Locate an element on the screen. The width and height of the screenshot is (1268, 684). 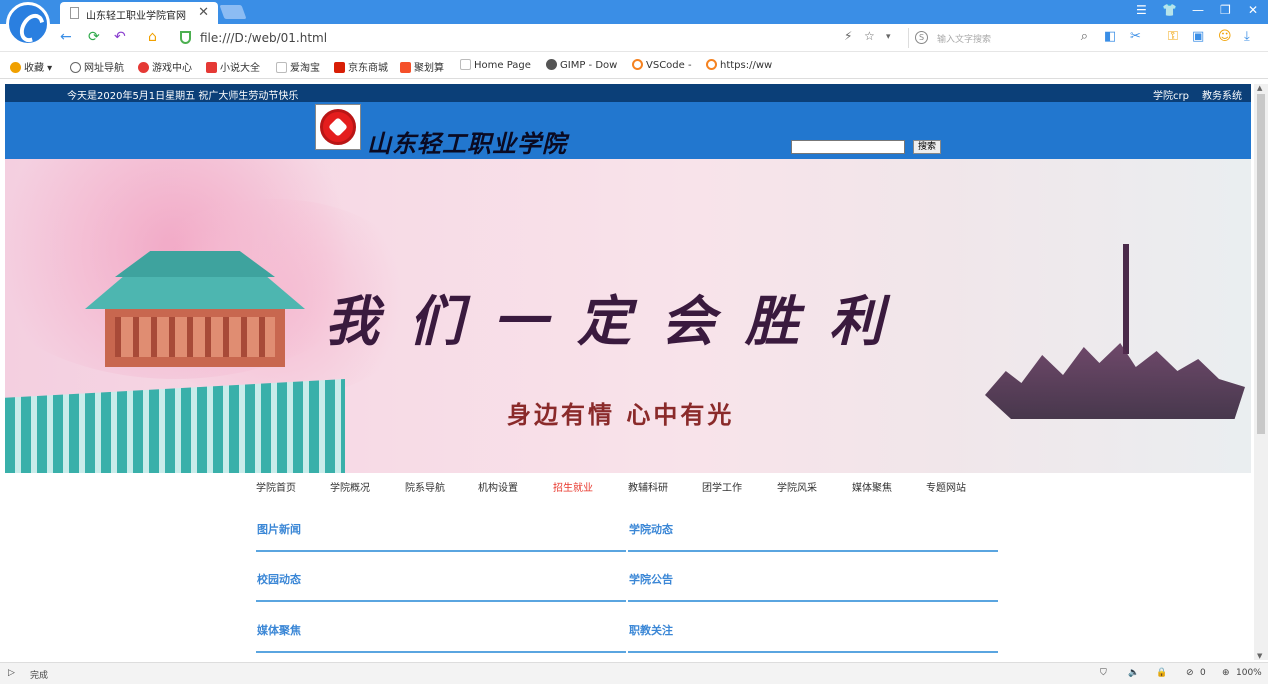
screenshot-icon: ▣ is located at coordinates (1198, 36).